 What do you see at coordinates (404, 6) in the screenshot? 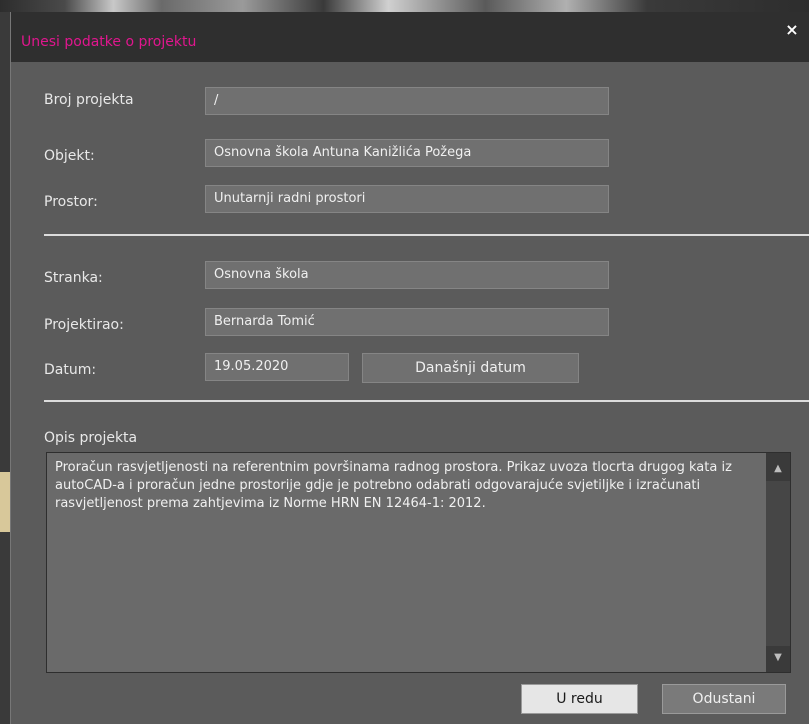
I see `background-app-strip` at bounding box center [404, 6].